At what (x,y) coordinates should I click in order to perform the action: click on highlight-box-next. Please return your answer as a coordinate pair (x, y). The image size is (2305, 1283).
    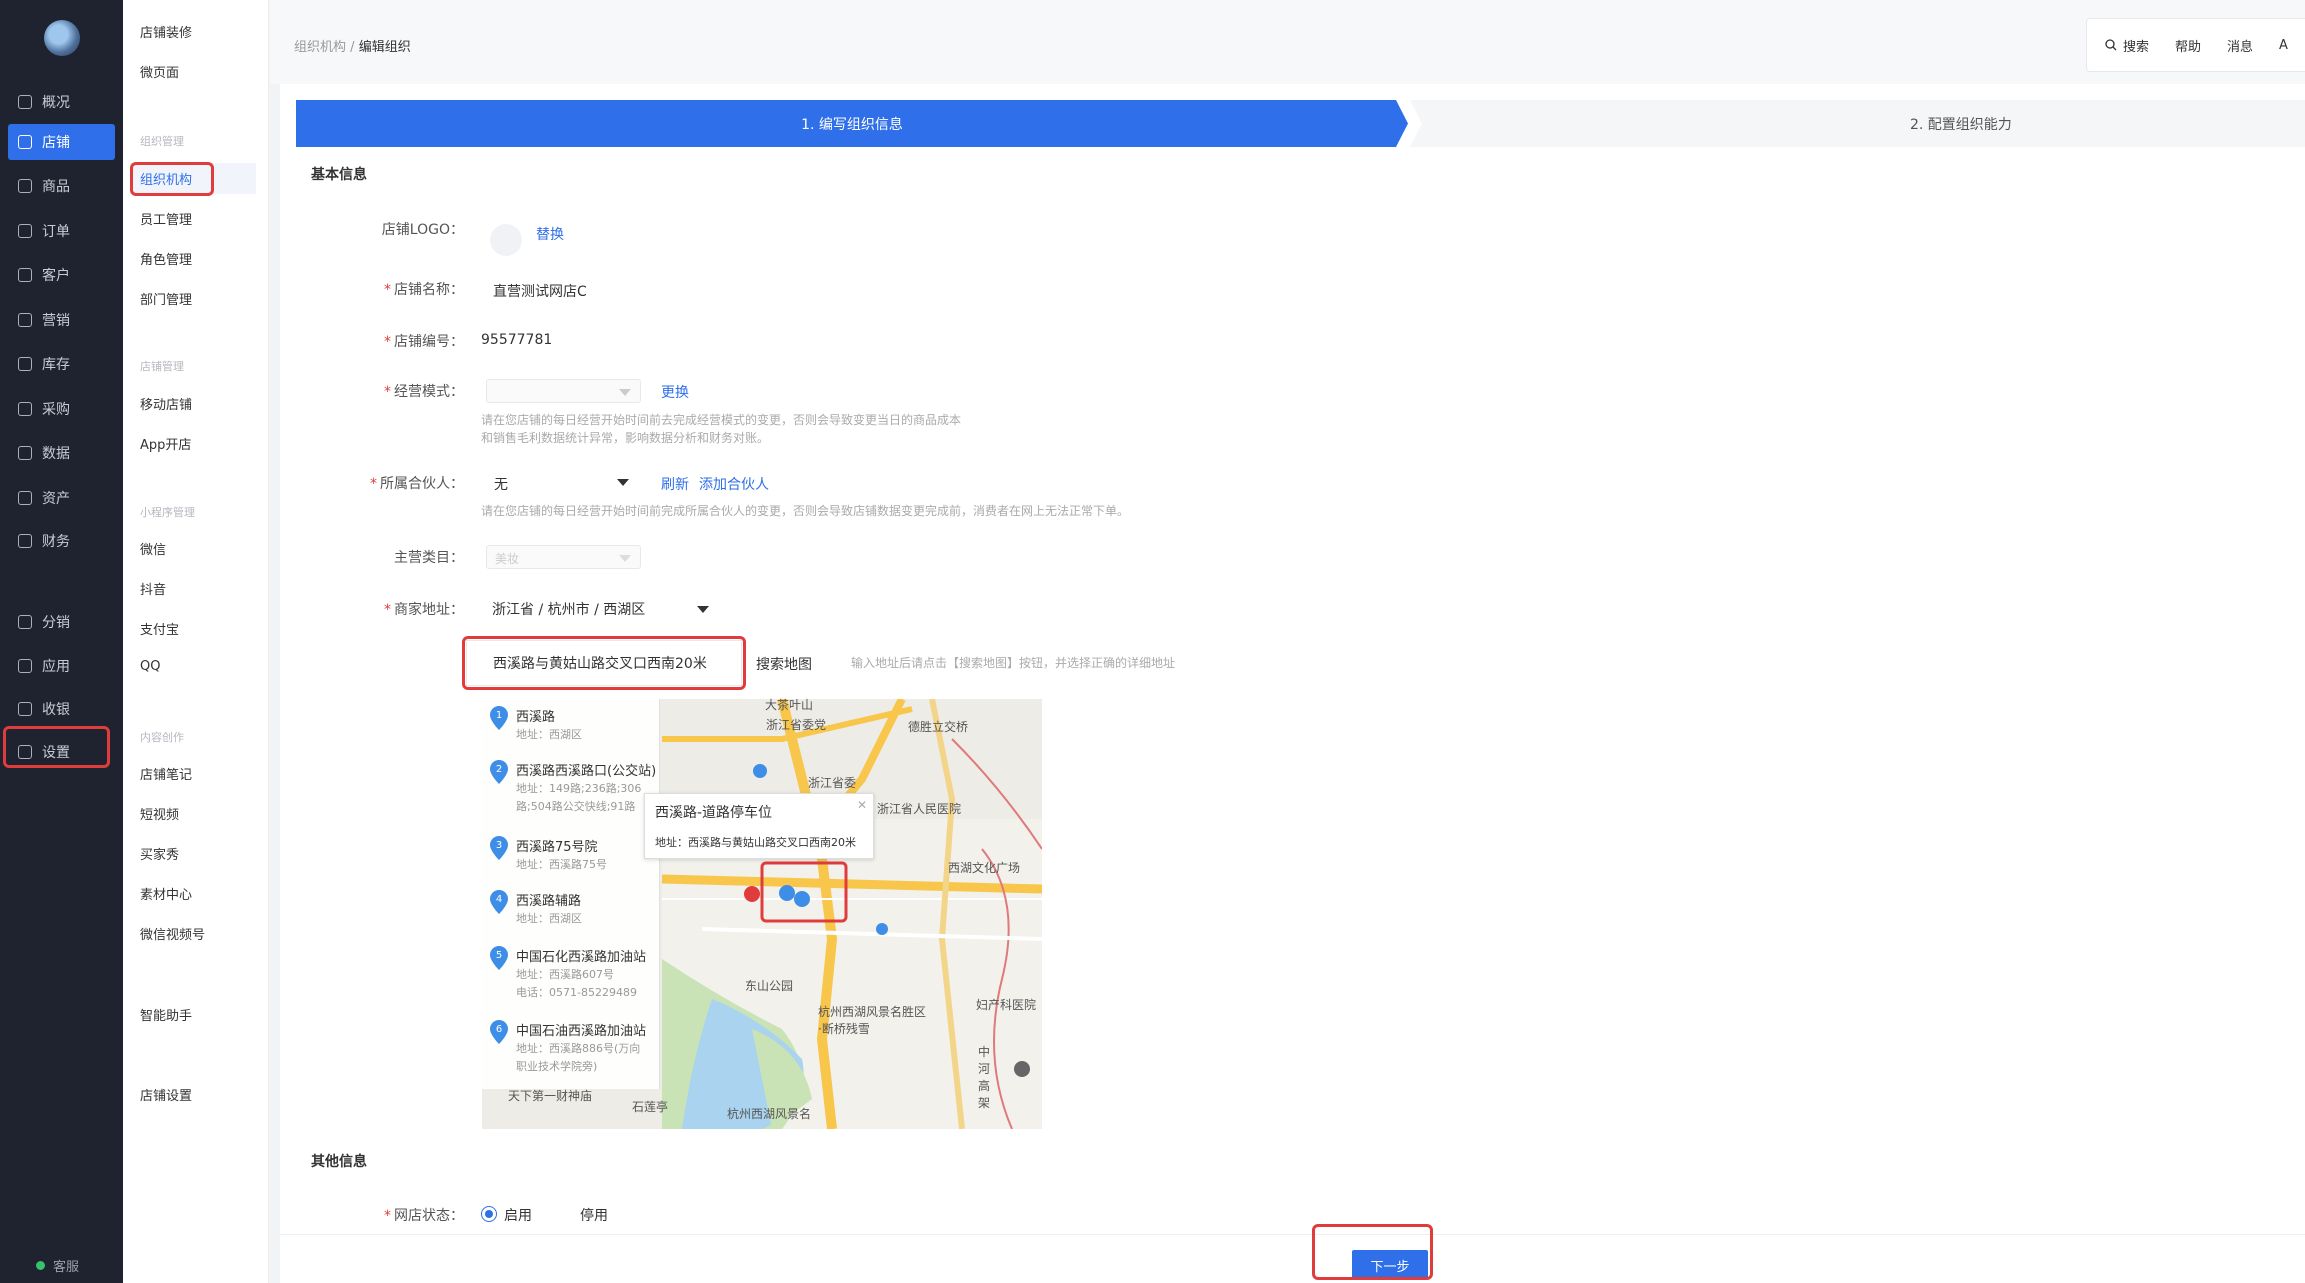
    Looking at the image, I should click on (1372, 1252).